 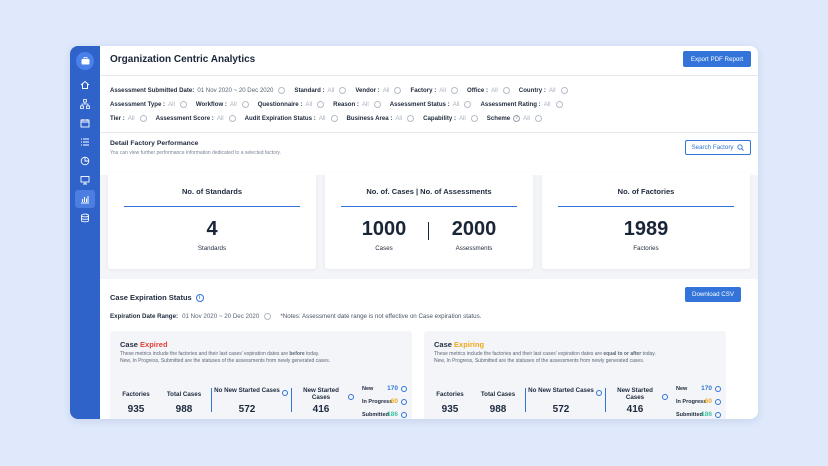 I want to click on range-label: Expiration Date Range:, so click(x=144, y=316).